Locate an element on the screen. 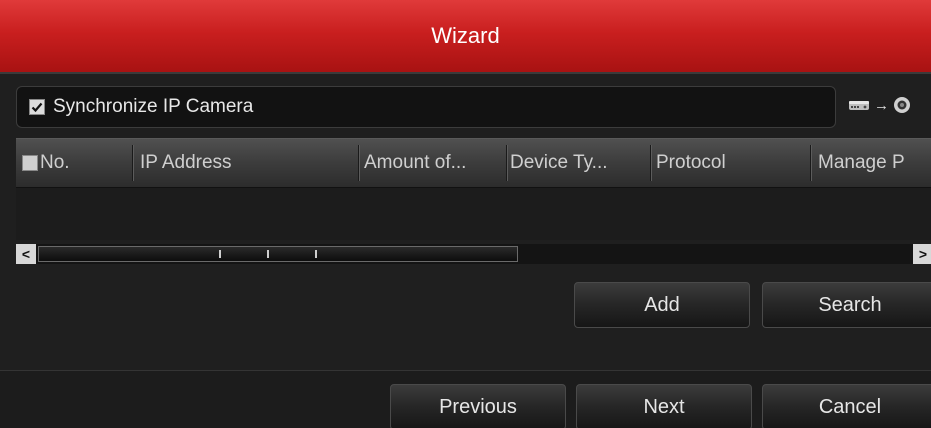  checkmark-icon is located at coordinates (37, 107).